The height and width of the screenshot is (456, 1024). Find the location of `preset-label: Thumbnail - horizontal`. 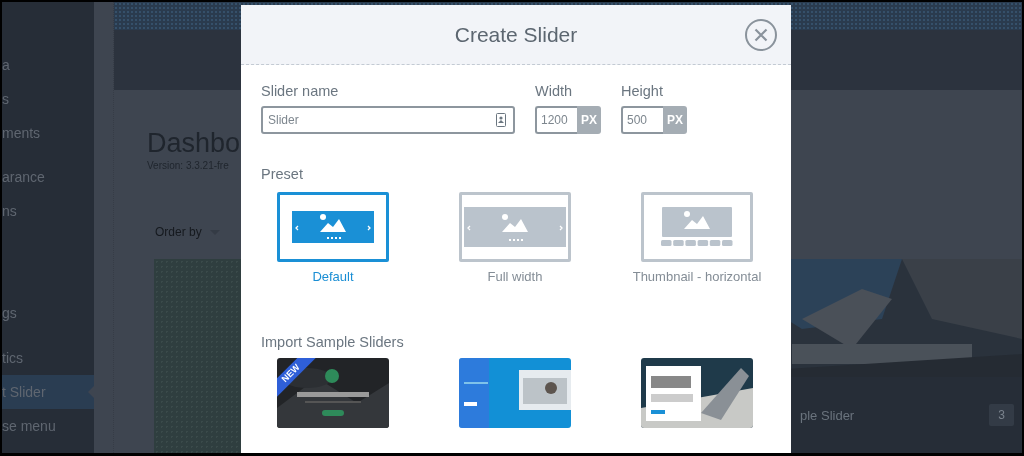

preset-label: Thumbnail - horizontal is located at coordinates (697, 276).